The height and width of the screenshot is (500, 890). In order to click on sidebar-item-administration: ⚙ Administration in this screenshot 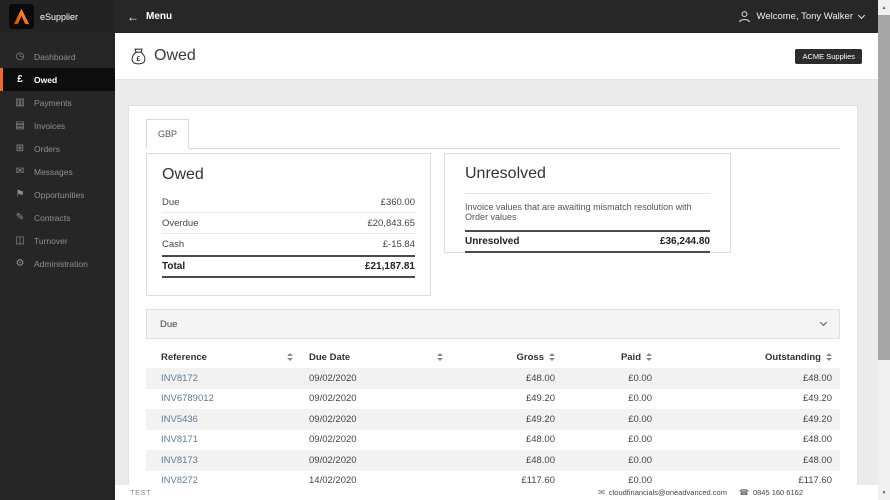, I will do `click(57, 263)`.